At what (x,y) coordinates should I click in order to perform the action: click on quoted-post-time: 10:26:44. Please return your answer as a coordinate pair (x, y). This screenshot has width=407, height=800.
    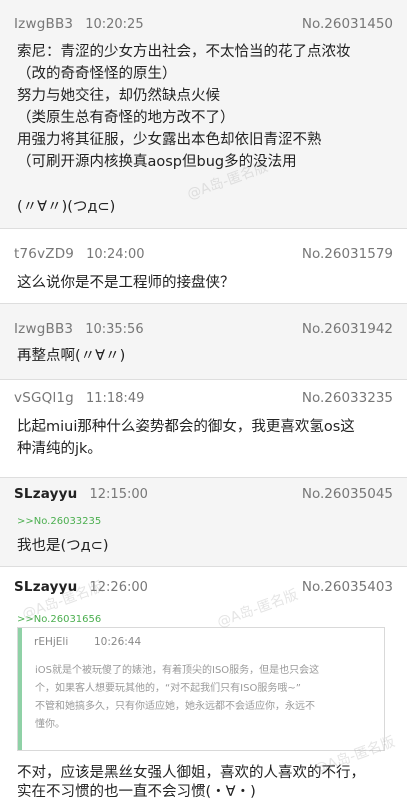
    Looking at the image, I should click on (118, 642).